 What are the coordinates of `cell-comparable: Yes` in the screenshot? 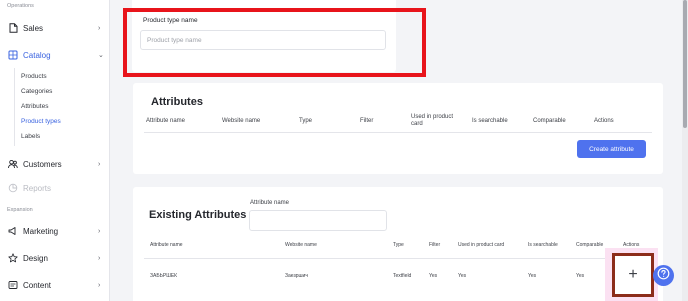 It's located at (580, 276).